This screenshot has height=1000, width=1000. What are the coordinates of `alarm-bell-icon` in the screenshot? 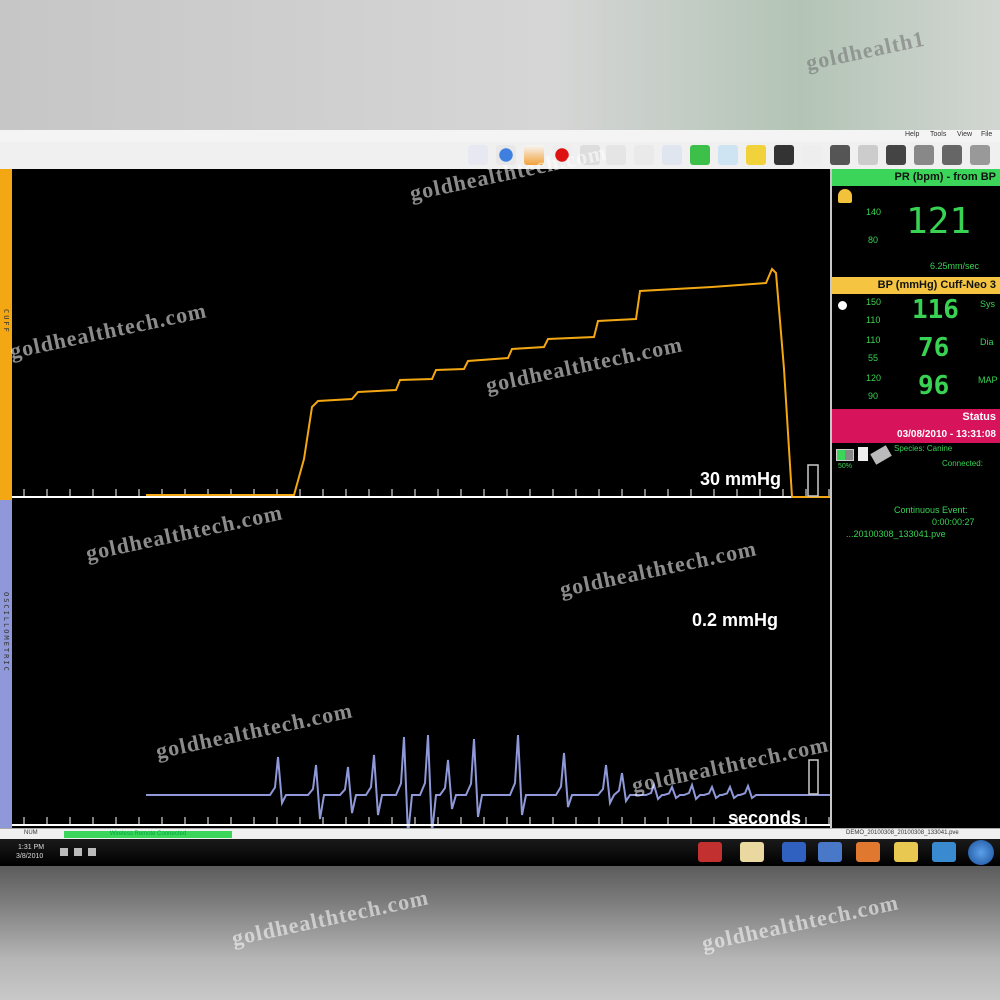 It's located at (845, 196).